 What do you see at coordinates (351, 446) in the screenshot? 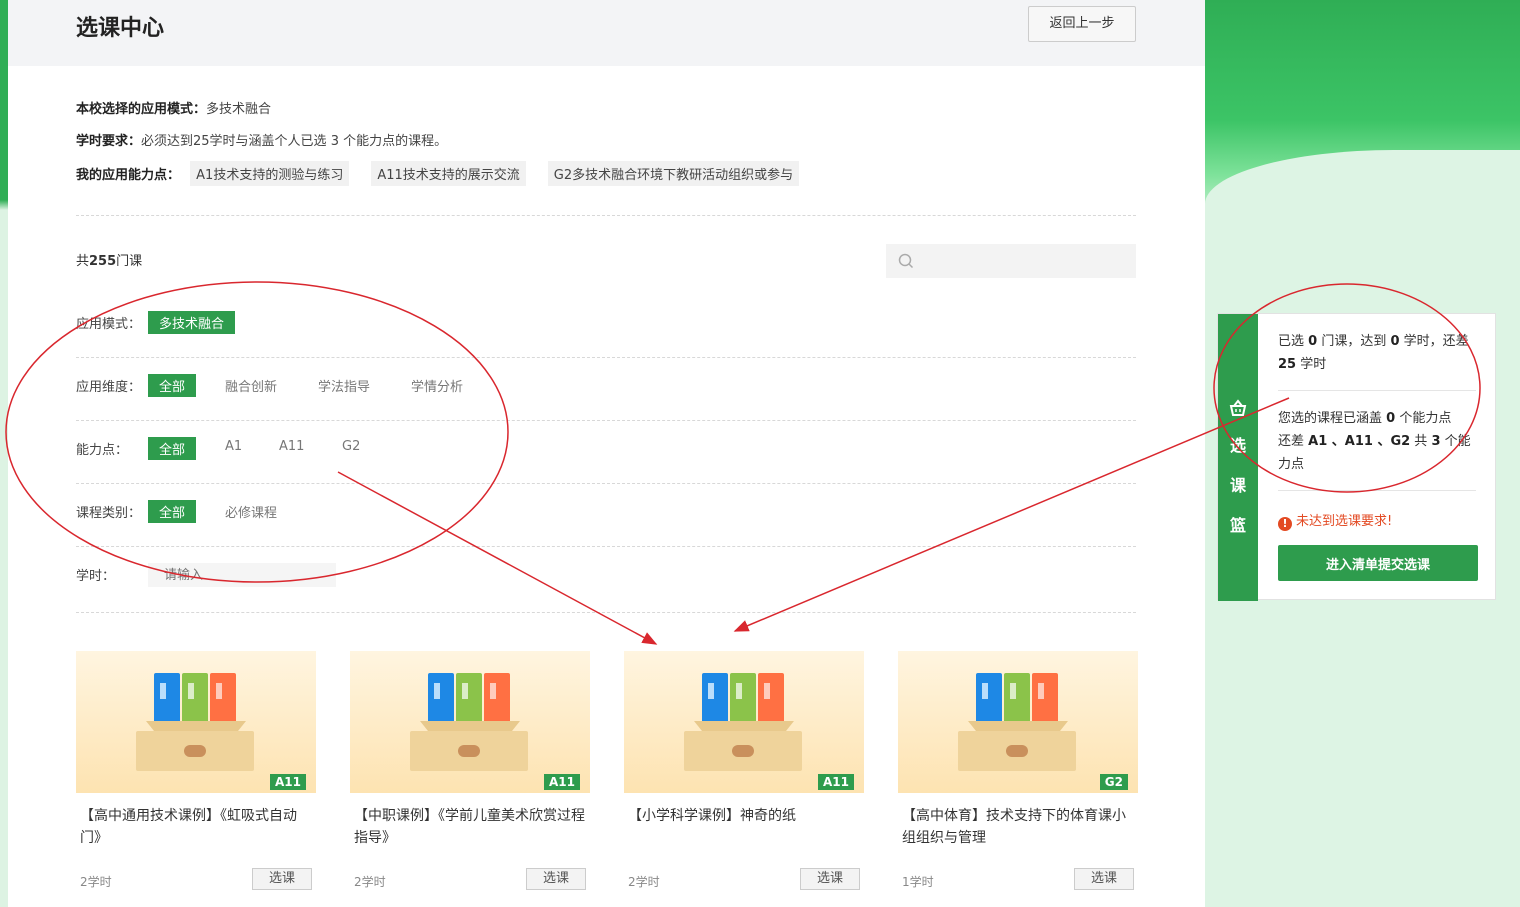
I see `filter-ability-option: G2` at bounding box center [351, 446].